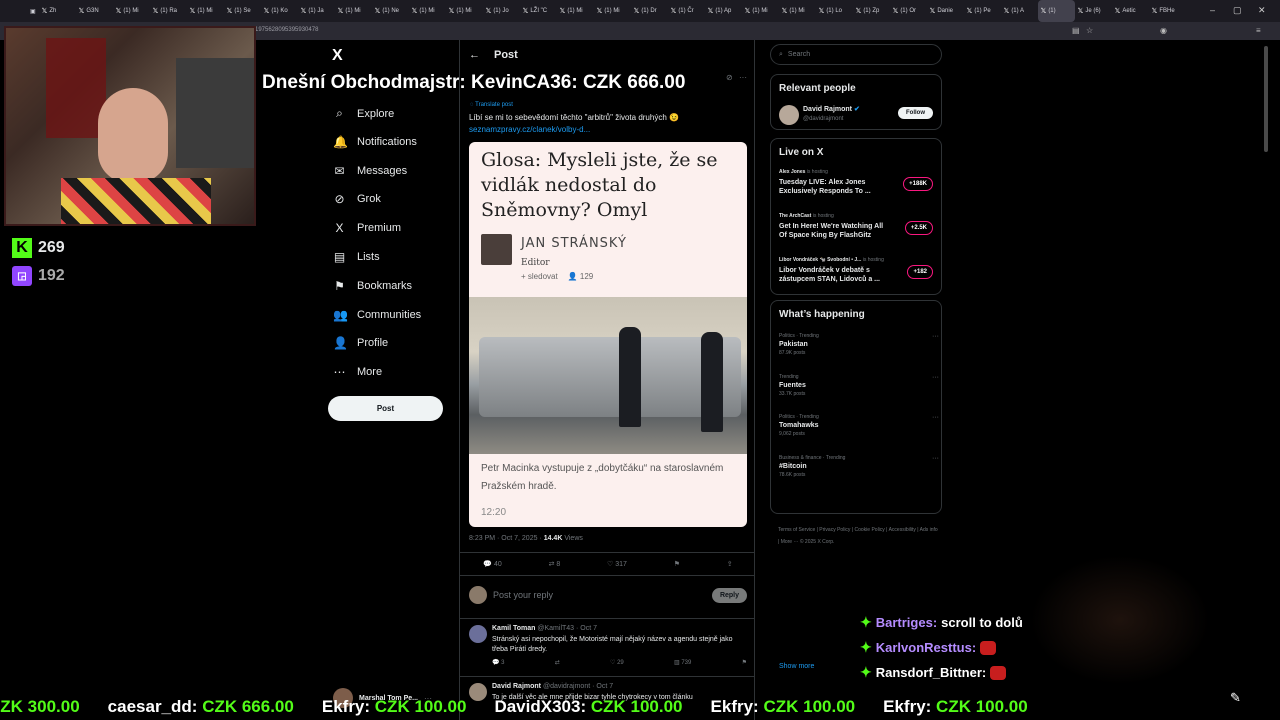 The width and height of the screenshot is (1280, 720). What do you see at coordinates (498, 662) in the screenshot?
I see `reply-action: 💬 3` at bounding box center [498, 662].